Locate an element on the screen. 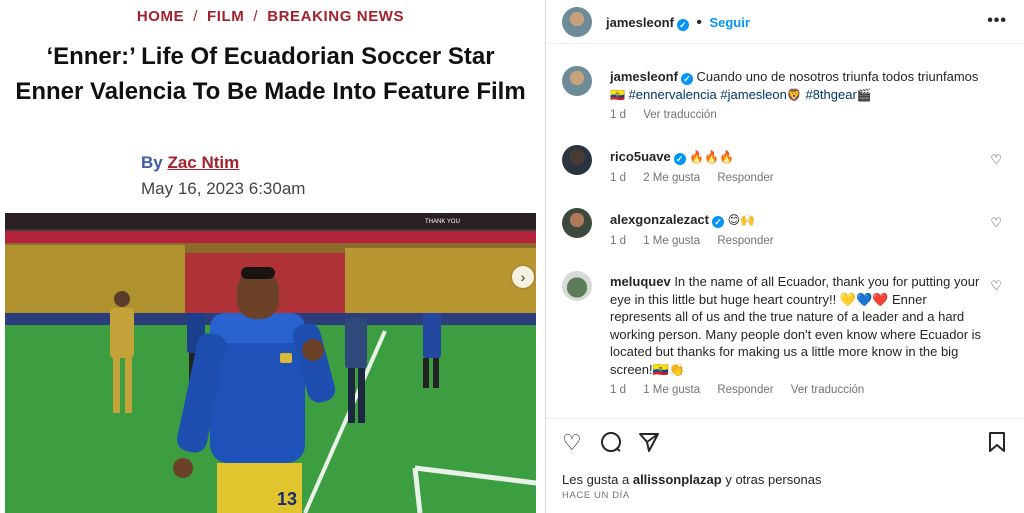  header-user: jamesleonf ✓ • Seguir is located at coordinates (678, 23).